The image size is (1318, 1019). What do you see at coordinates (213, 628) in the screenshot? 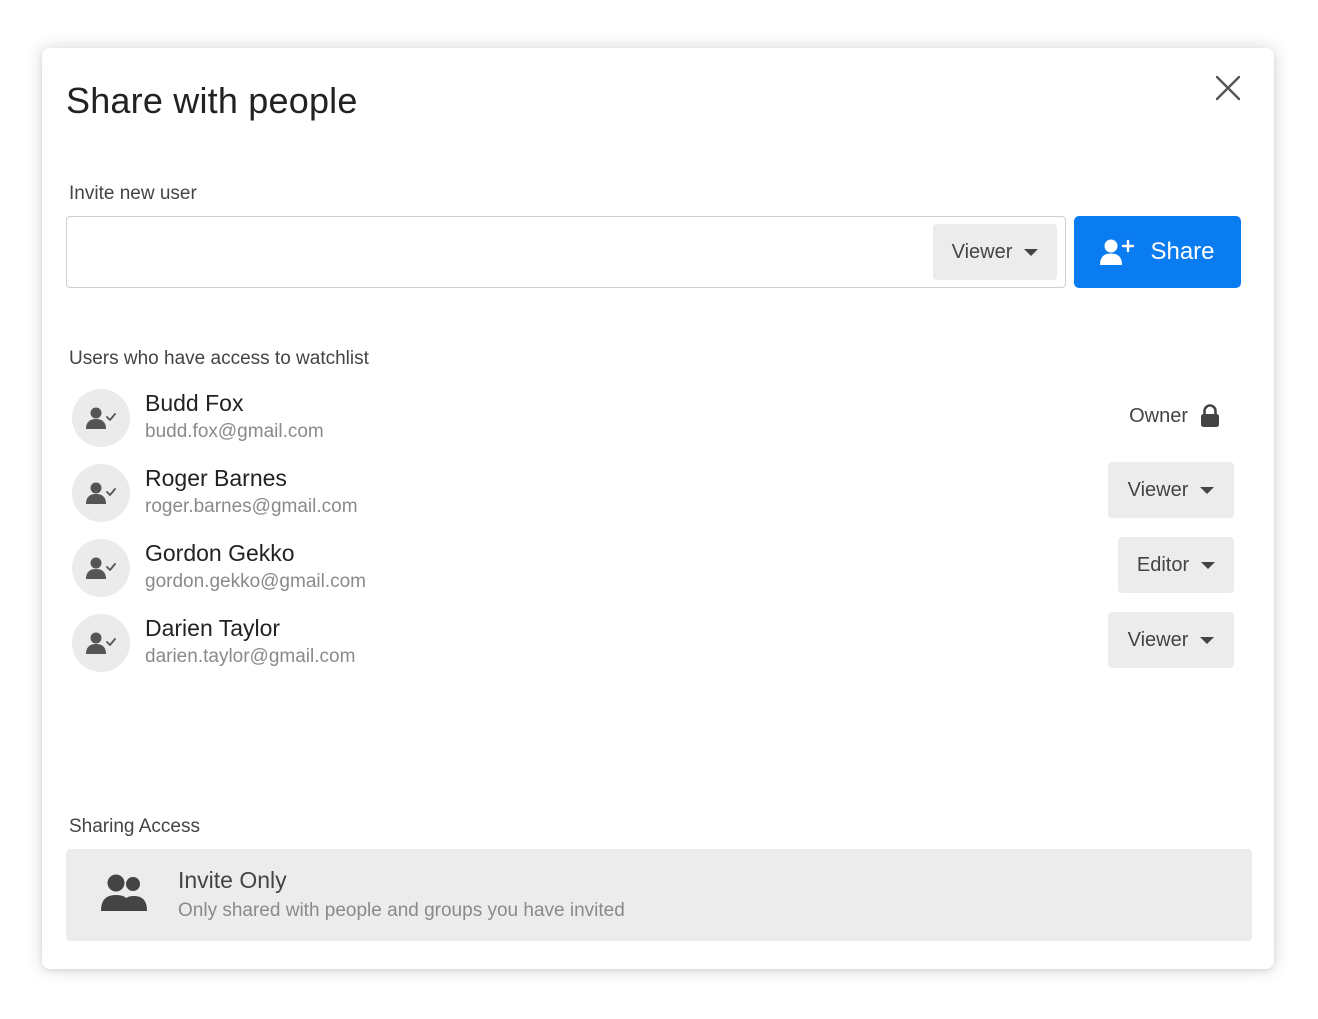
I see `user-name: Darien Taylor` at bounding box center [213, 628].